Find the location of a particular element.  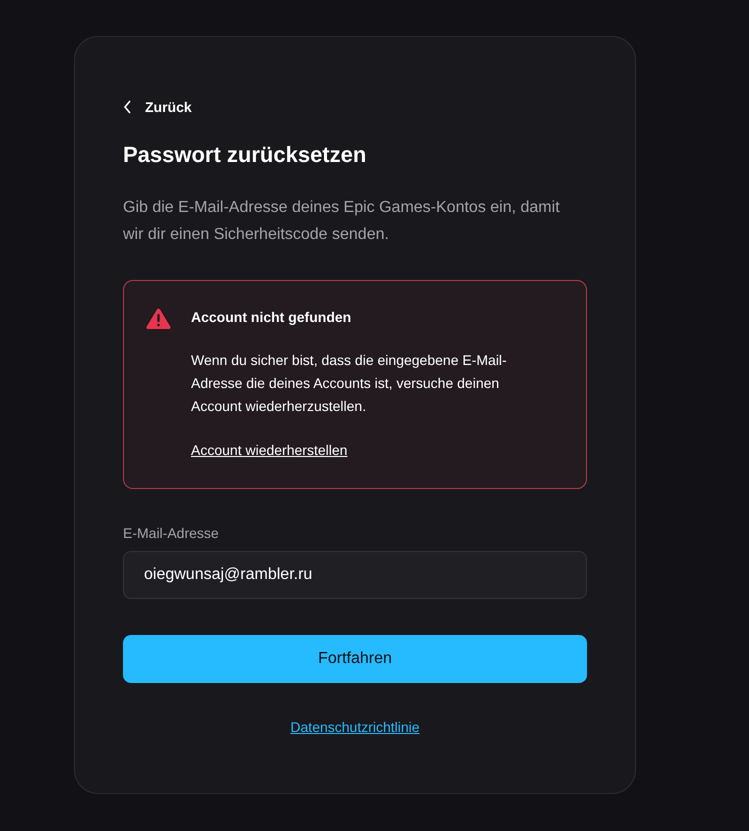

chevron-left-icon is located at coordinates (128, 107).